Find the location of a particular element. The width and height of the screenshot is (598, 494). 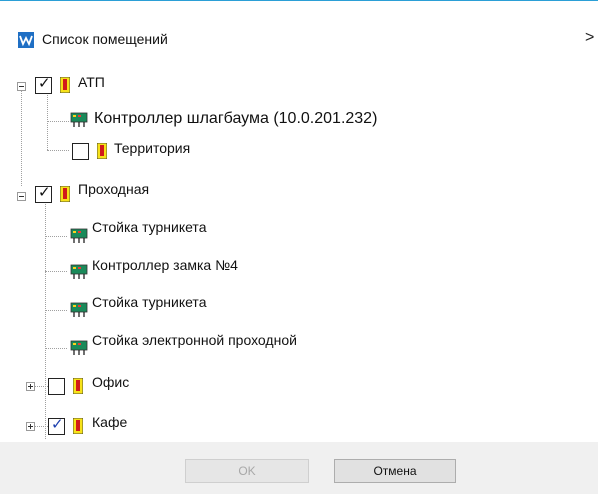

tree-label-cafe: Кафе is located at coordinates (109, 422).